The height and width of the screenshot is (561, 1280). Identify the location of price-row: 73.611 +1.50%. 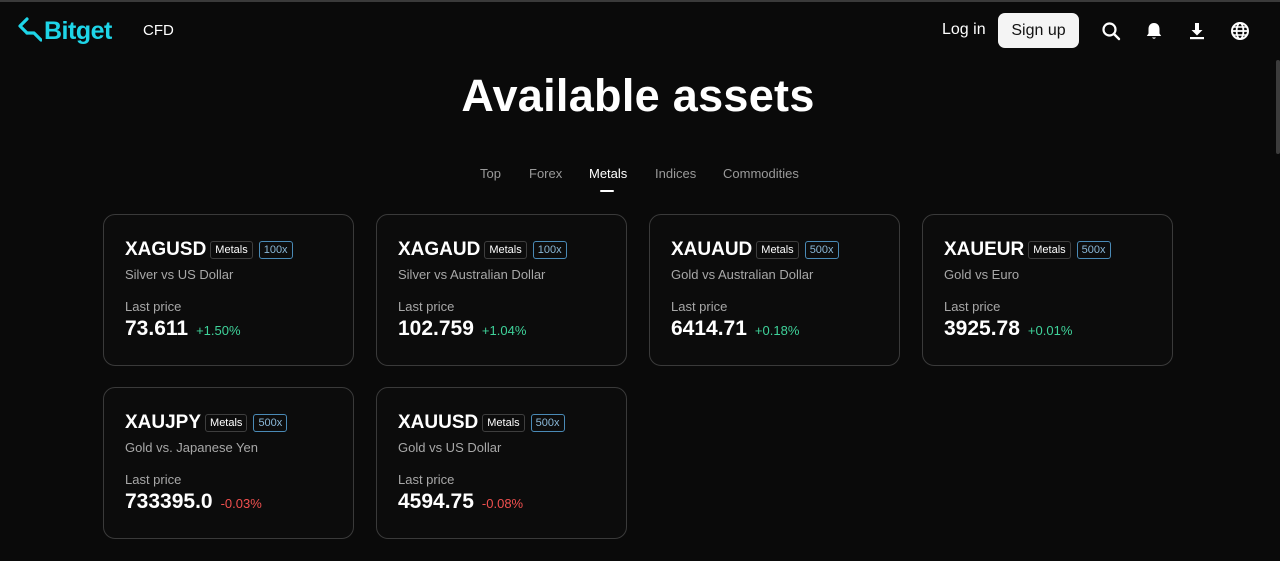
(183, 329).